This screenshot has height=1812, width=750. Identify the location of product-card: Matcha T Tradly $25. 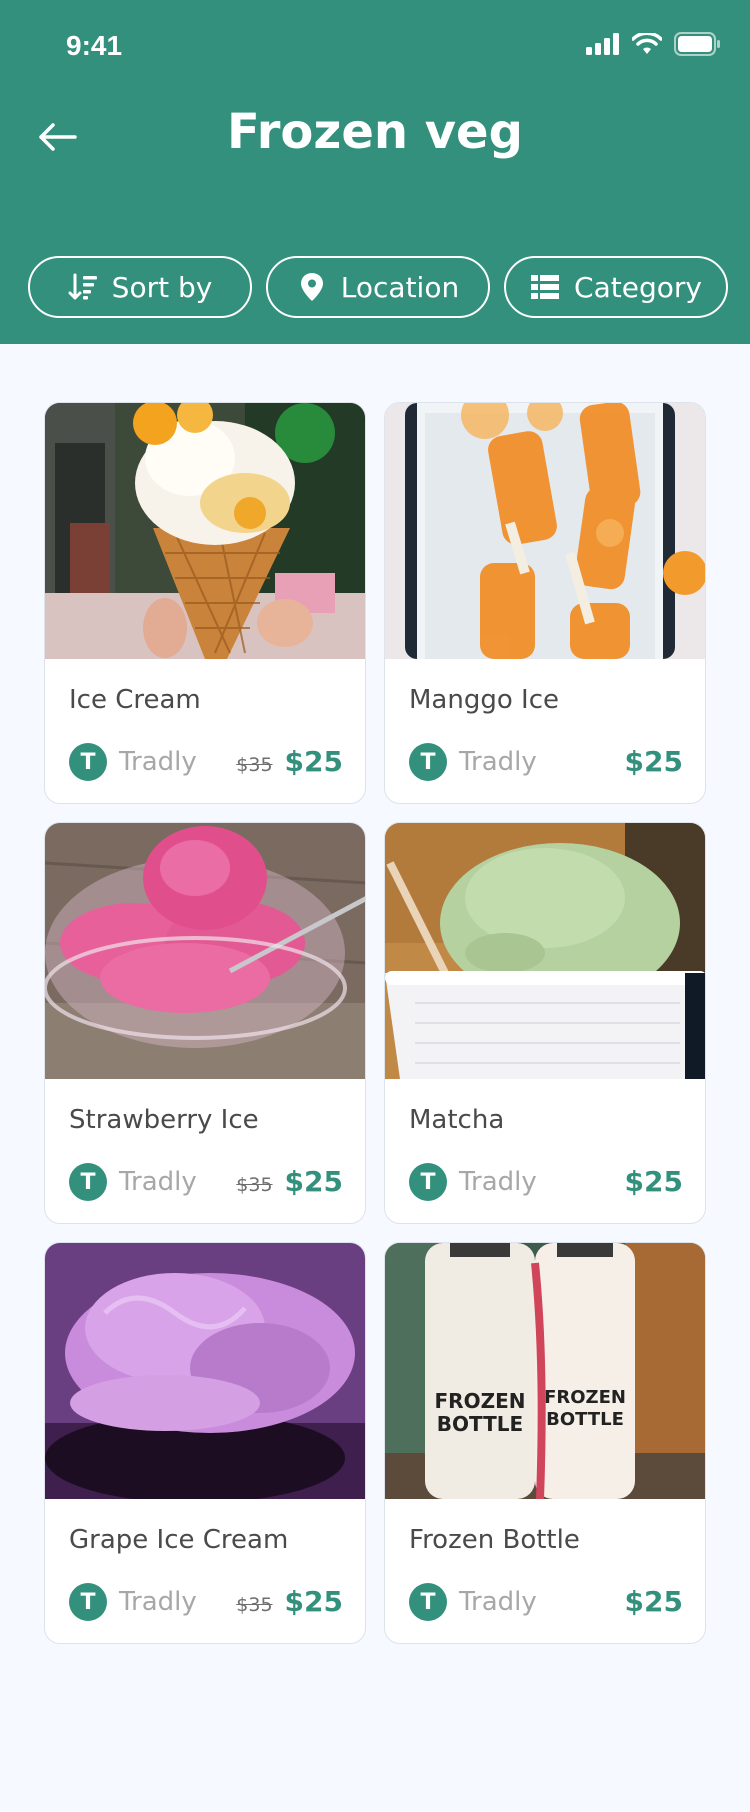
(545, 1023).